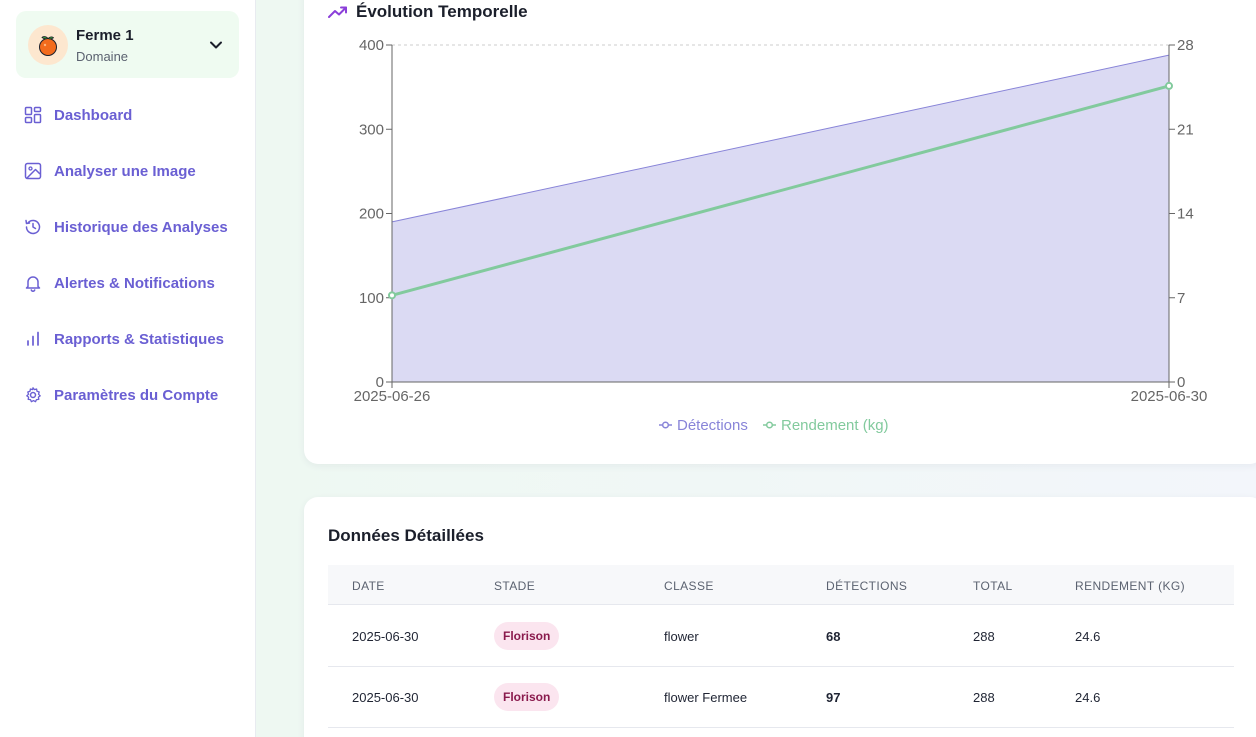  I want to click on gear-icon, so click(33, 395).